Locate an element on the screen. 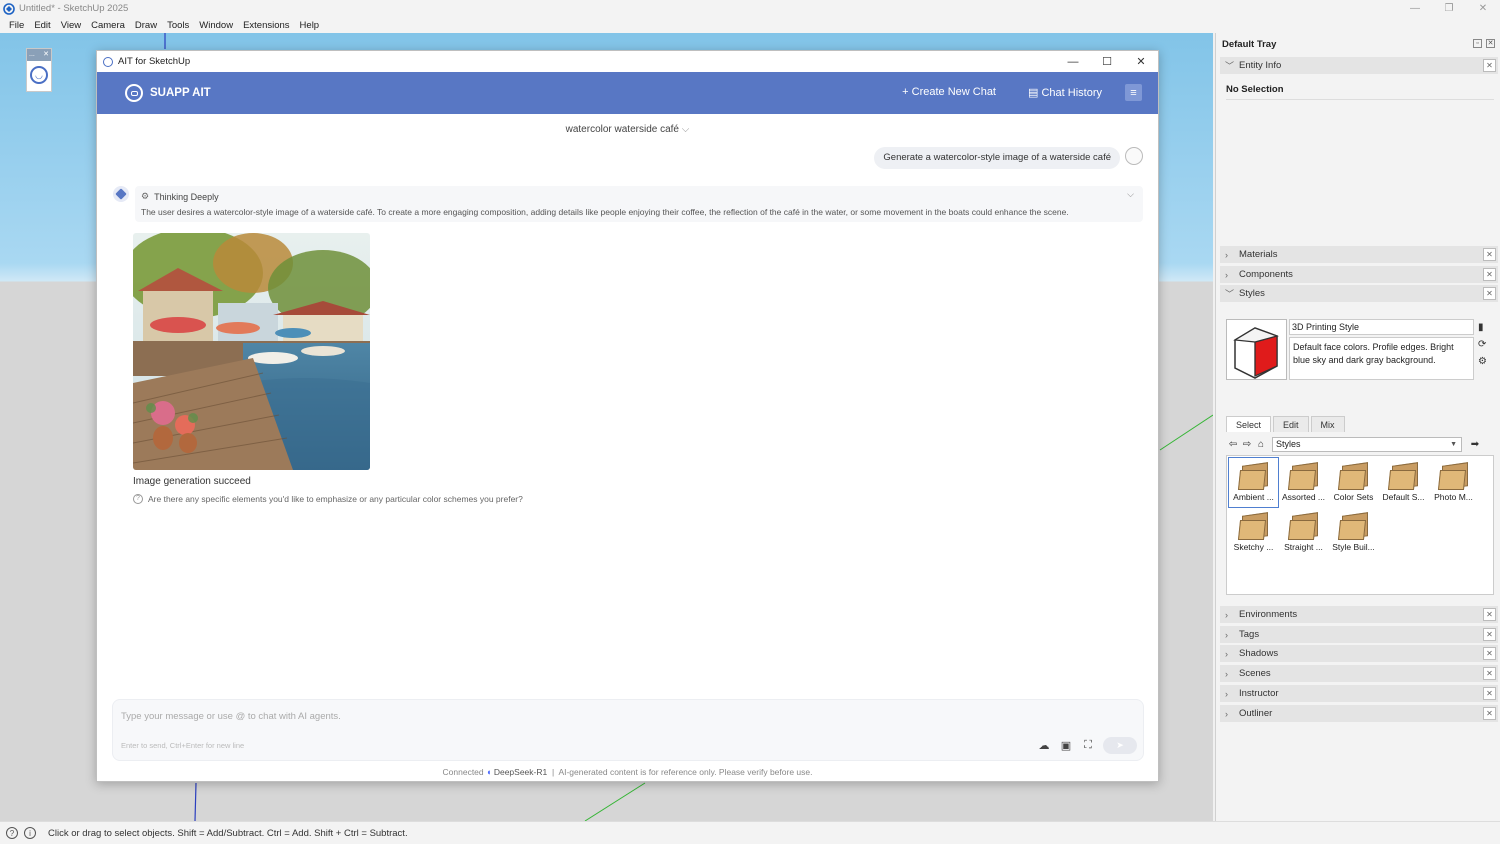 This screenshot has height=844, width=1500. chat-title-dropdown: watercolor waterside café ⌵ is located at coordinates (627, 129).